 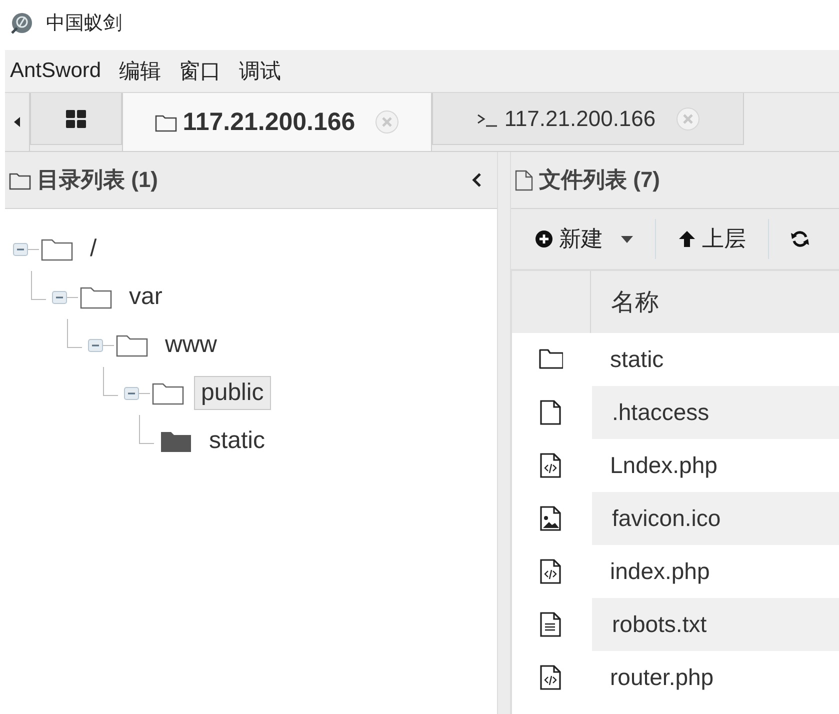 What do you see at coordinates (800, 239) in the screenshot?
I see `refresh-icon` at bounding box center [800, 239].